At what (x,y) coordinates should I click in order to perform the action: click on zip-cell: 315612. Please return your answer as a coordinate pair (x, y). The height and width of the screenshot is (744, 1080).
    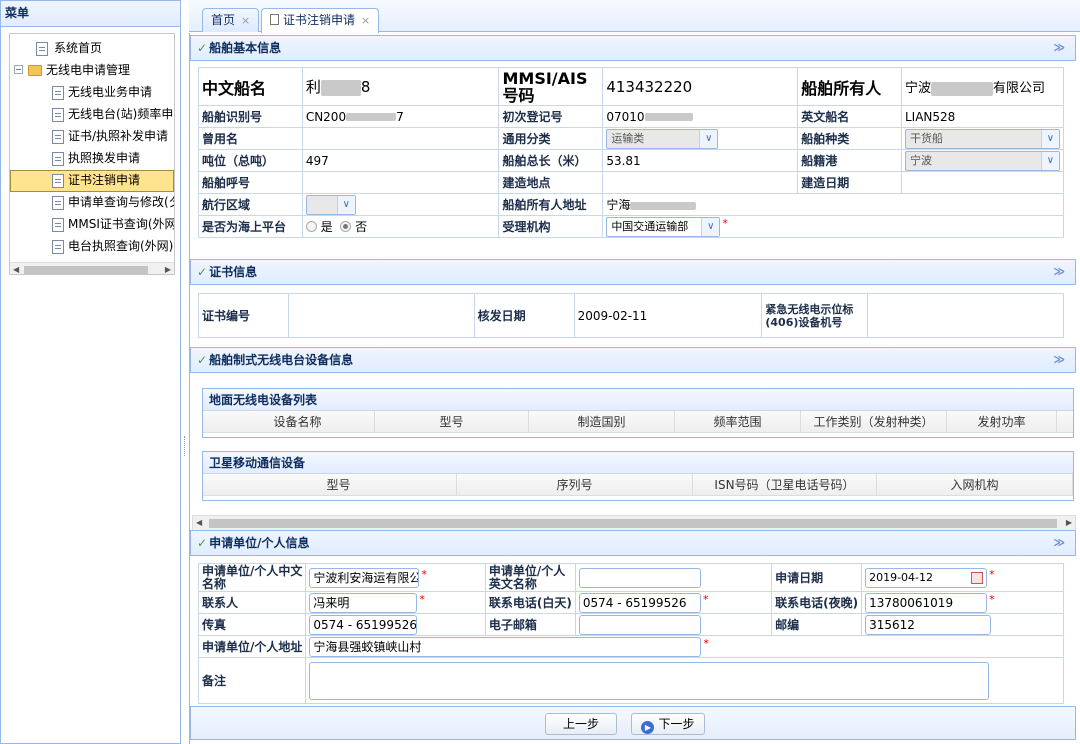
    Looking at the image, I should click on (962, 624).